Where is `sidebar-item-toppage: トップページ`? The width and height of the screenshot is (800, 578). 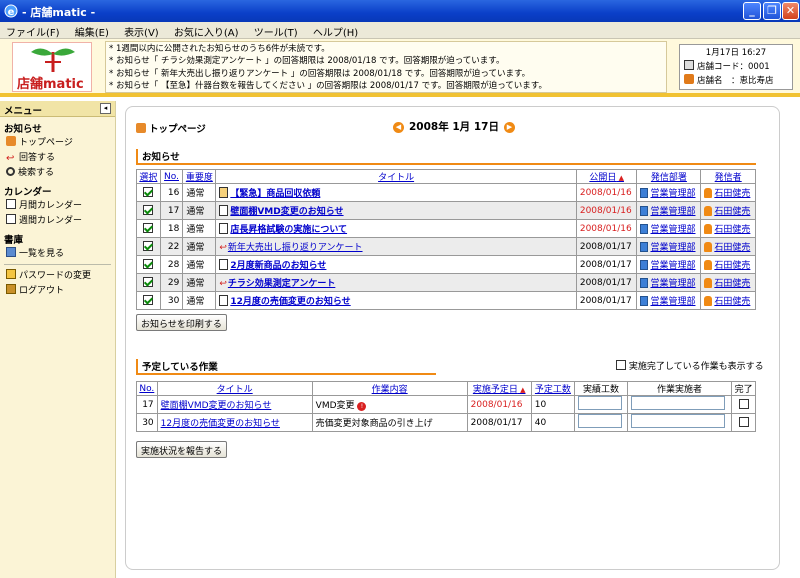 sidebar-item-toppage: トップページ is located at coordinates (57, 142).